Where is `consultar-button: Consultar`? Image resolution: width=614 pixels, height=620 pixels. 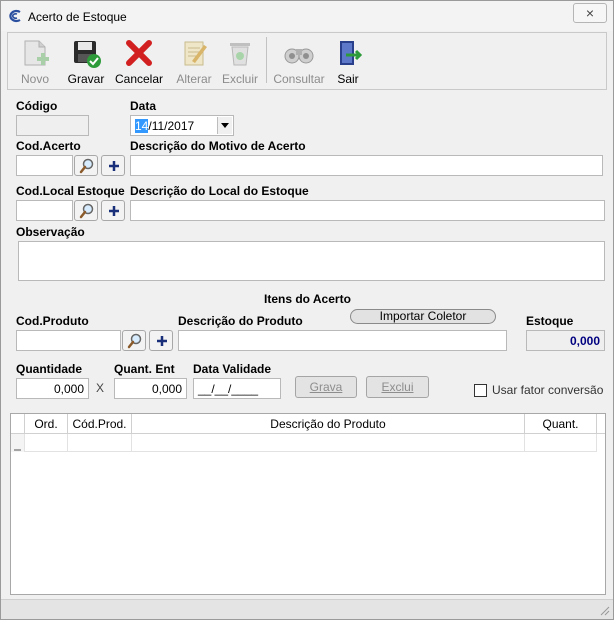
consultar-button: Consultar is located at coordinates (299, 61).